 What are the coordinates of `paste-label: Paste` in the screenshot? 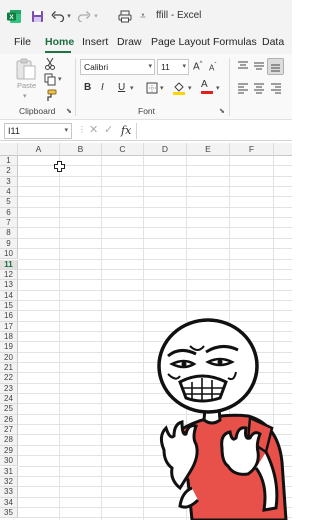 It's located at (26, 86).